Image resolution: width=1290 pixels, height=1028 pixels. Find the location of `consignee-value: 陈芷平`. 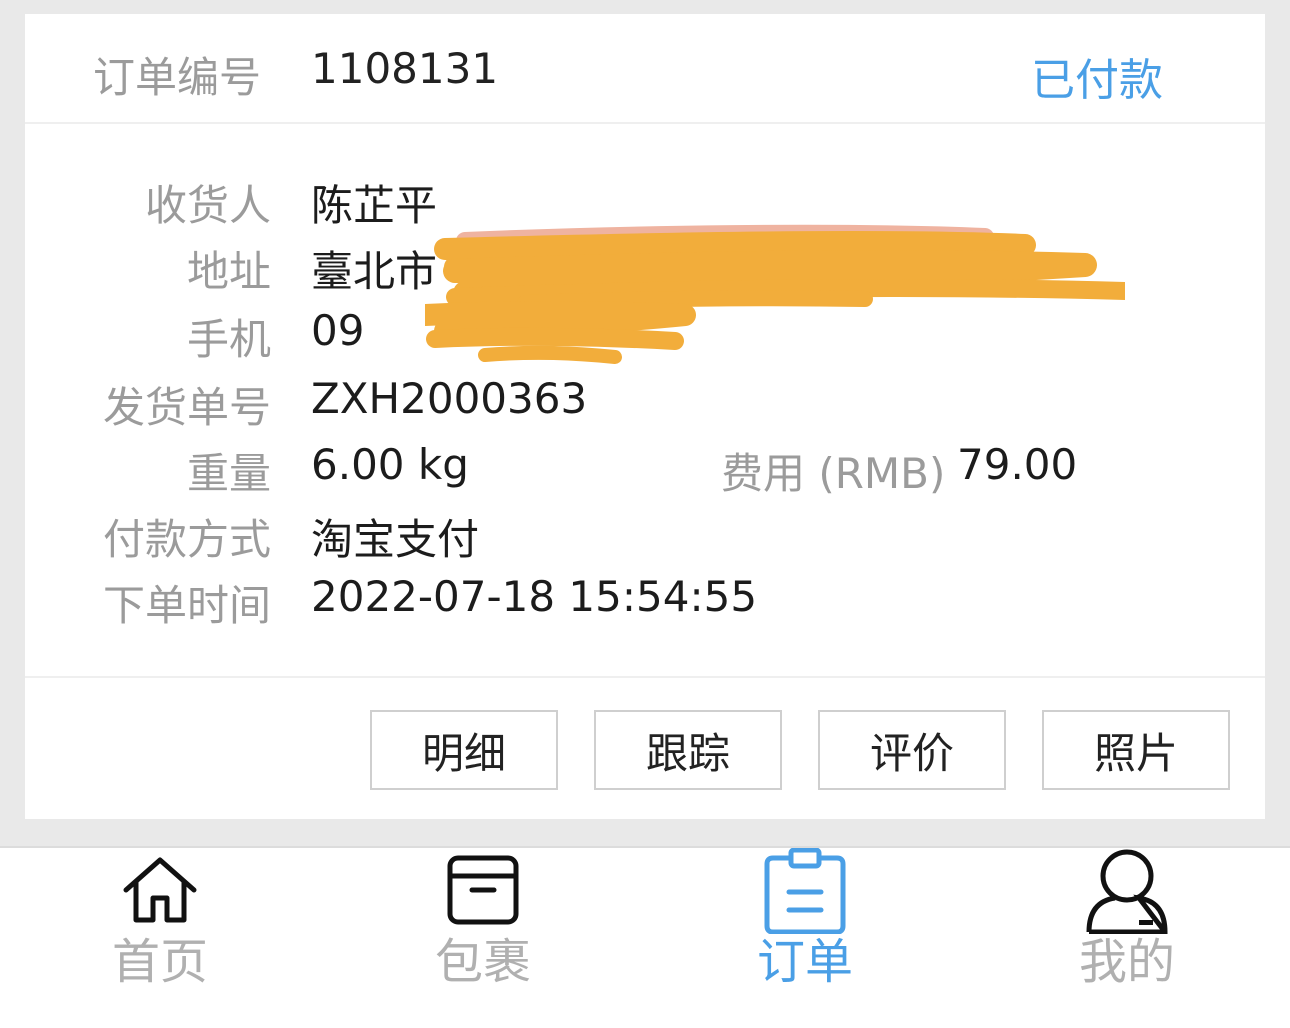

consignee-value: 陈芷平 is located at coordinates (374, 205).